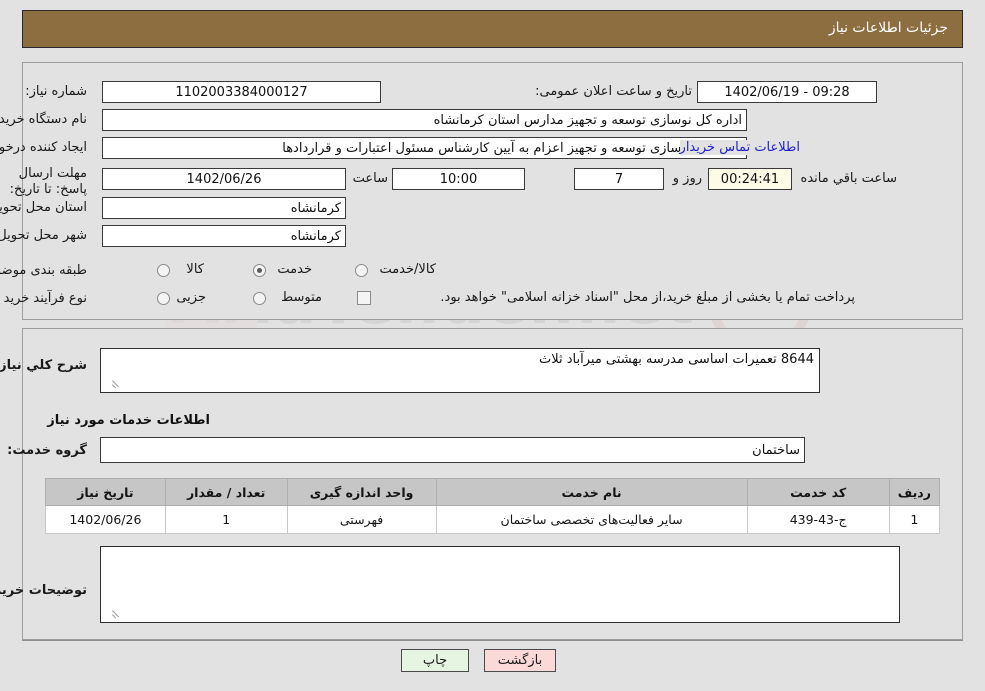  What do you see at coordinates (520, 660) in the screenshot?
I see `back-button: بازگشت` at bounding box center [520, 660].